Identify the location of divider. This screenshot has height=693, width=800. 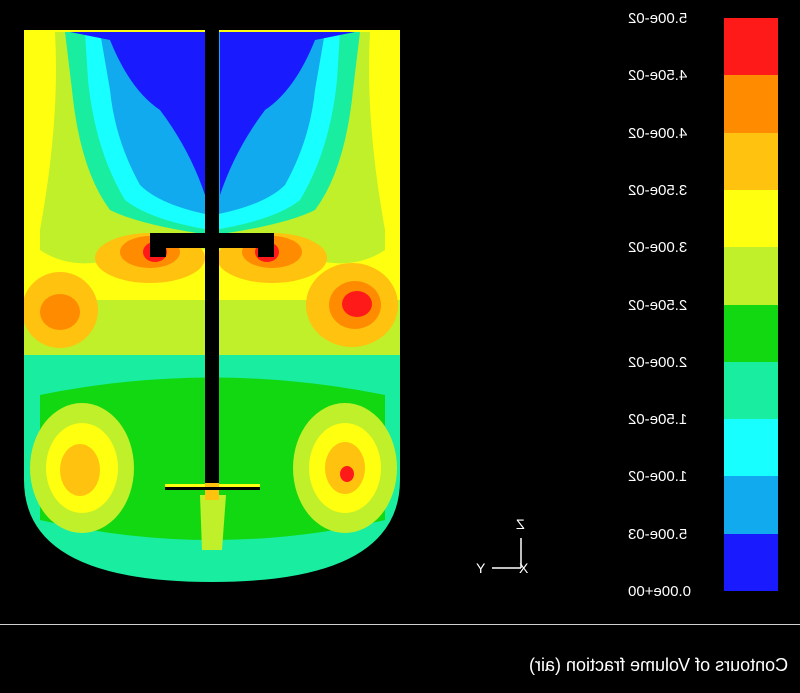
(400, 624).